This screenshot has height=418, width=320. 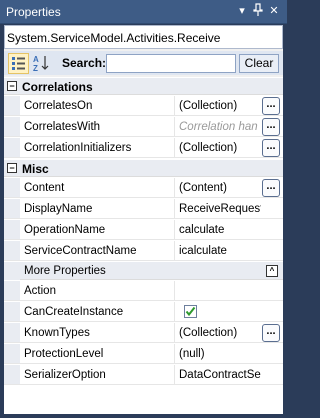 I want to click on alphabetical-icon: A Z, so click(x=41, y=63).